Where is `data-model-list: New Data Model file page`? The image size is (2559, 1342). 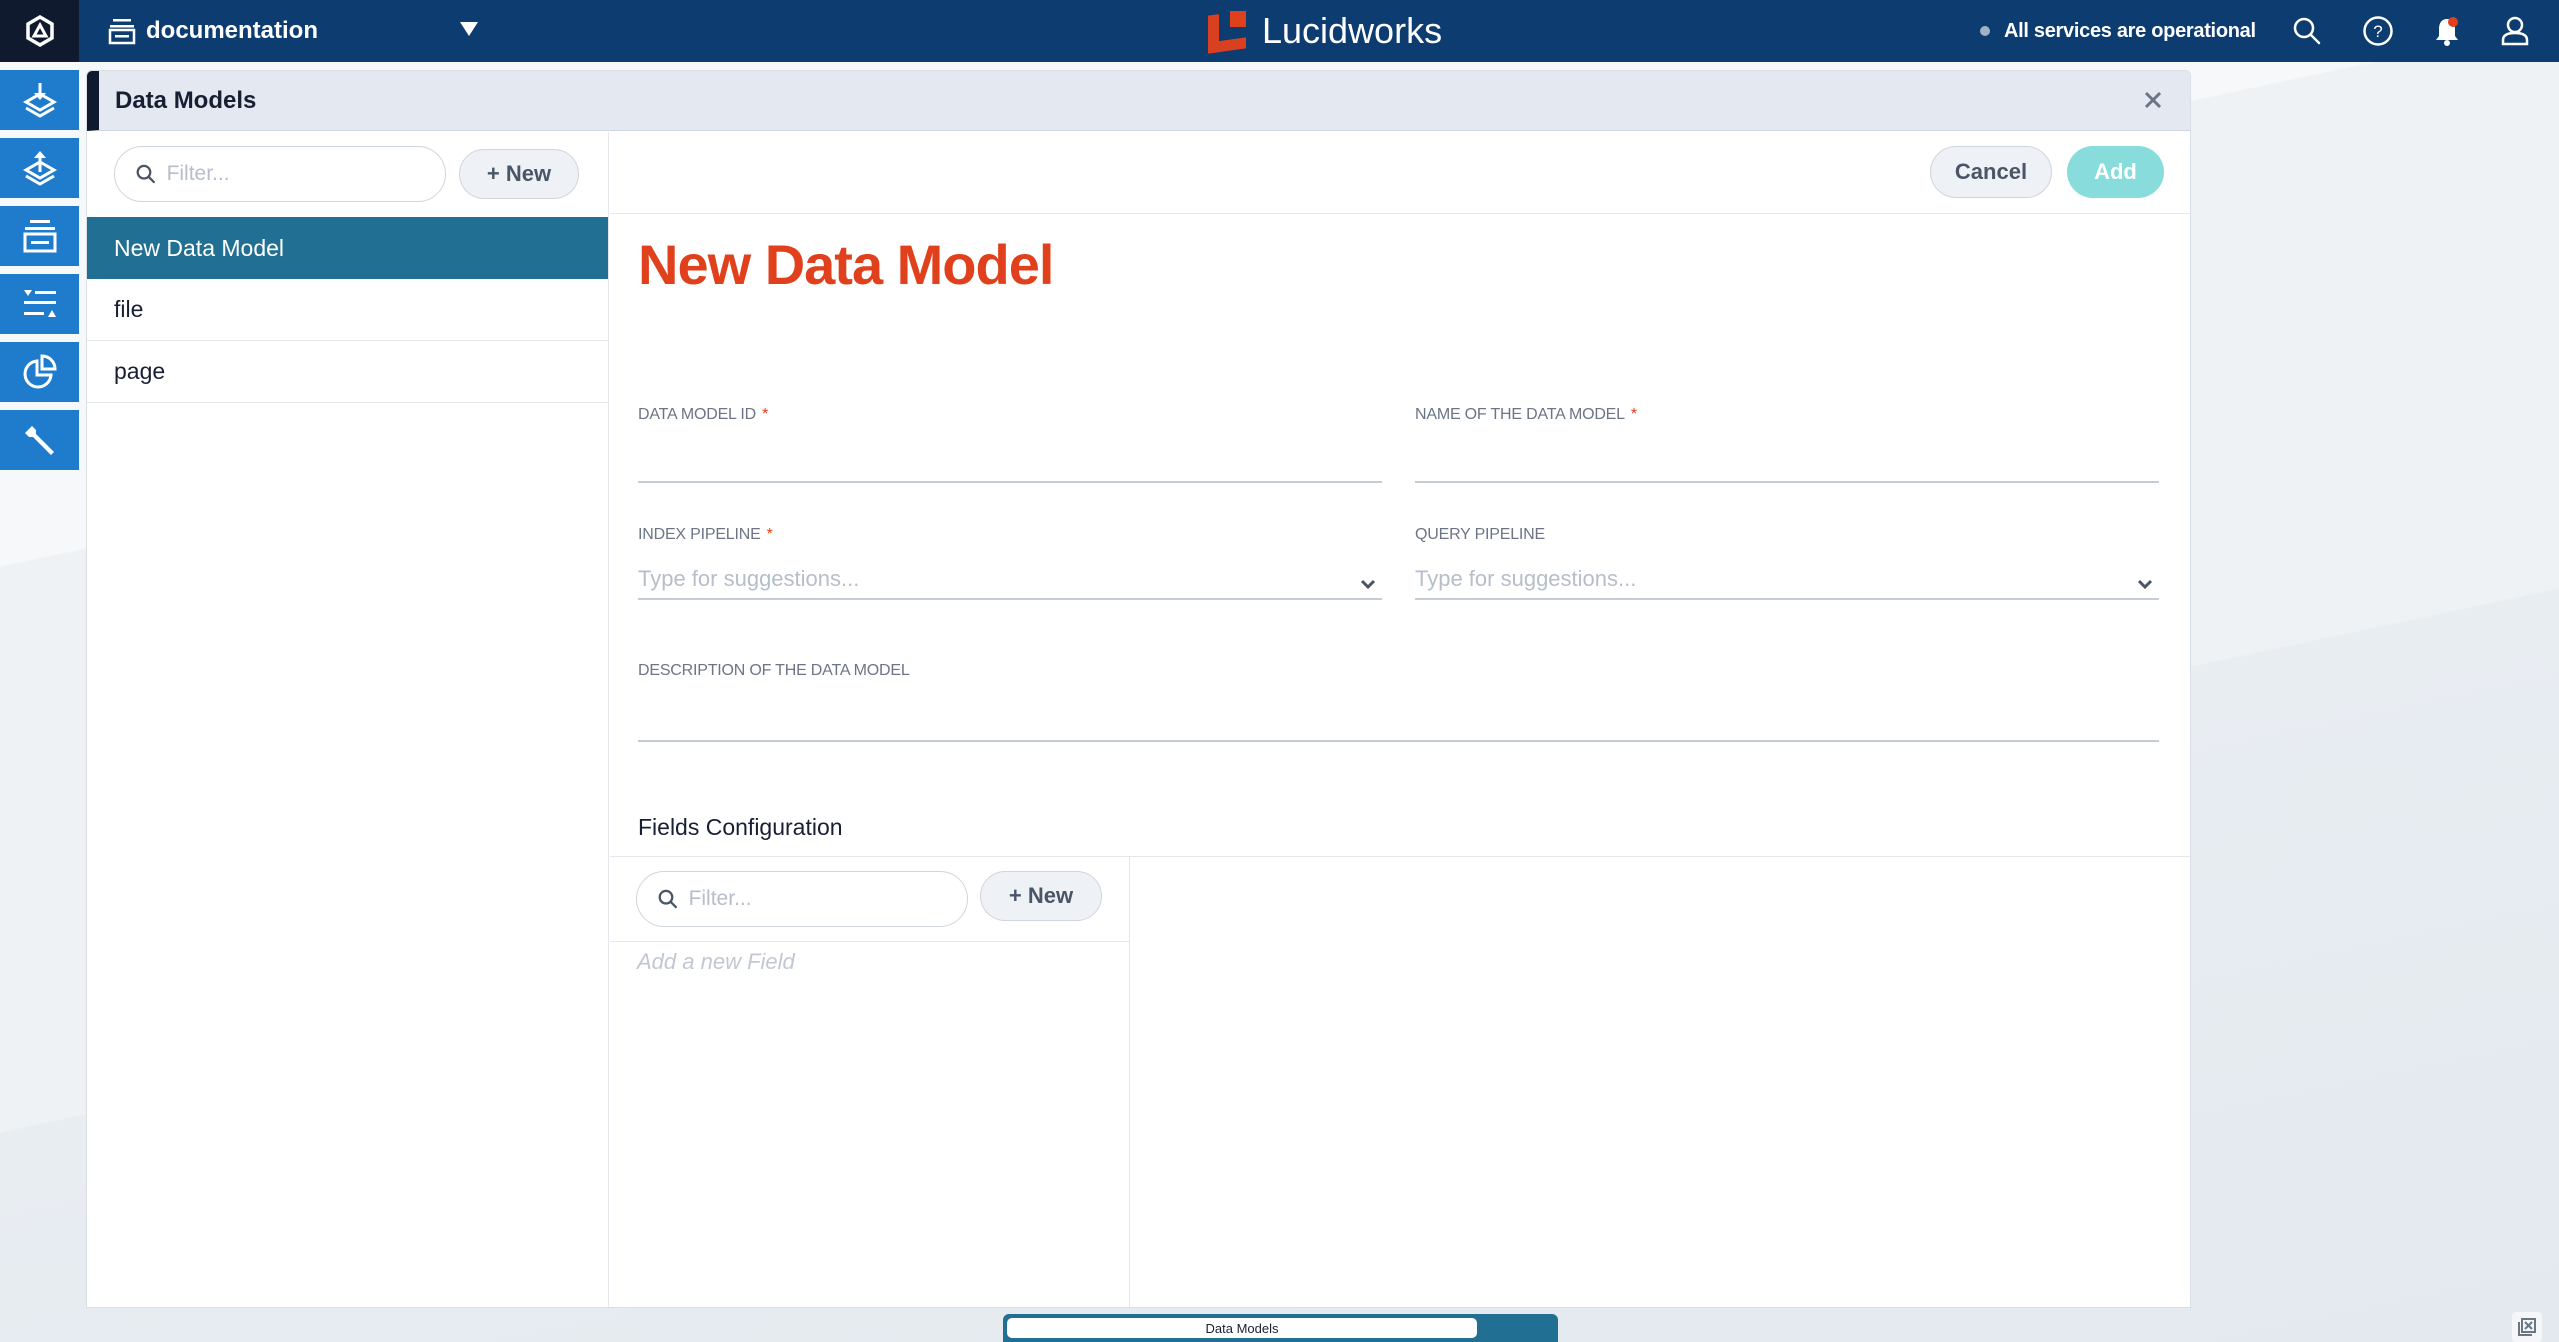 data-model-list: New Data Model file page is located at coordinates (347, 310).